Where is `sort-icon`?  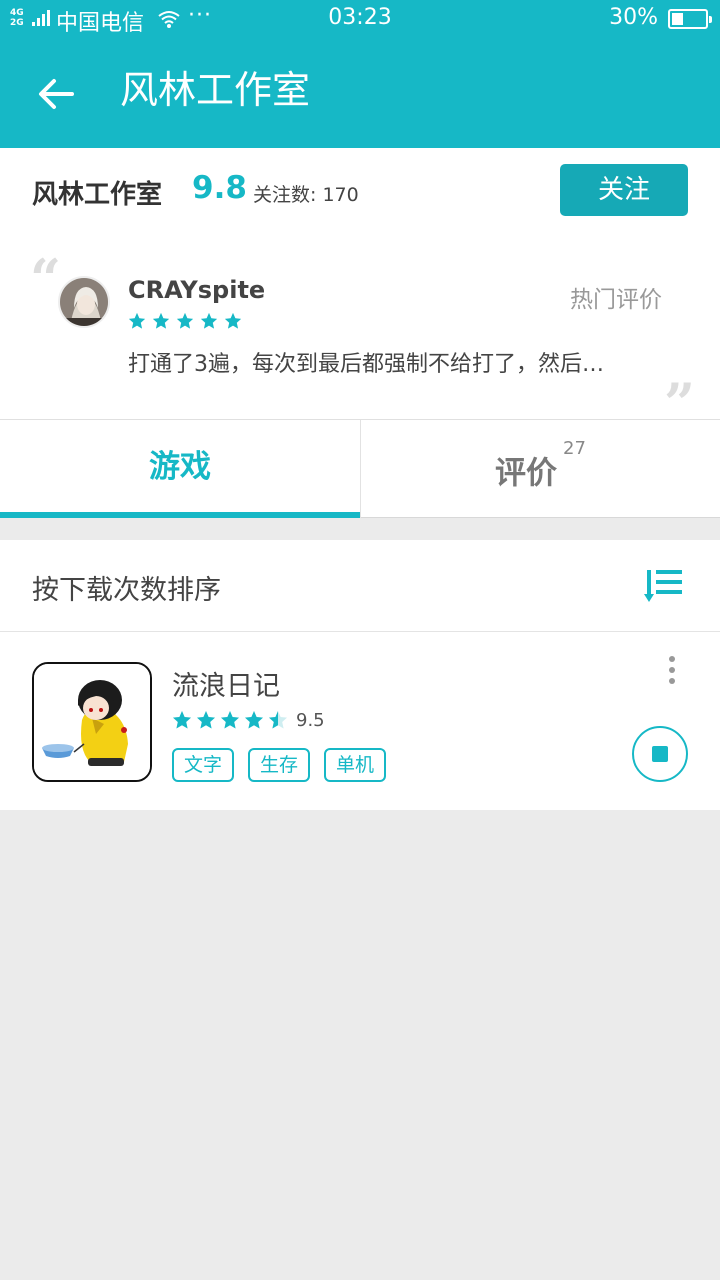
sort-icon is located at coordinates (664, 586).